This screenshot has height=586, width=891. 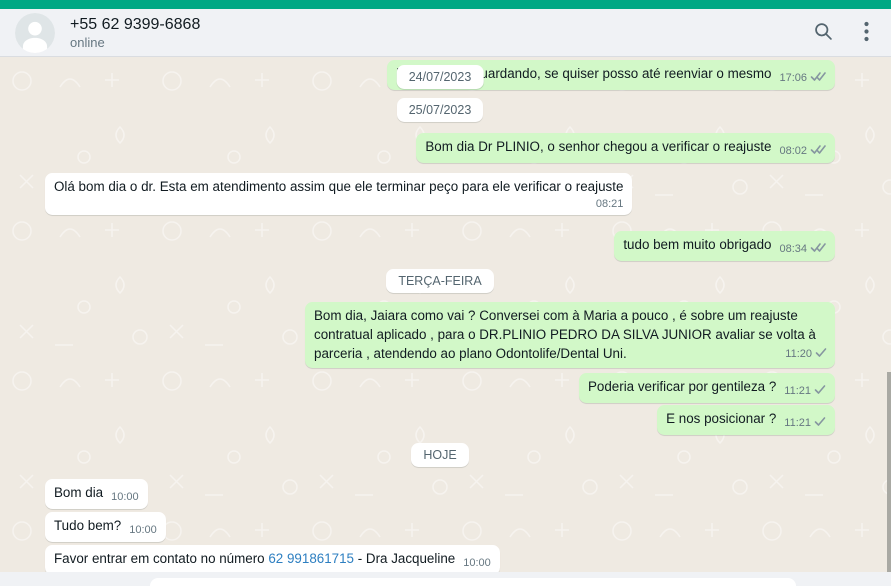 I want to click on date-chip: HOJE, so click(x=440, y=455).